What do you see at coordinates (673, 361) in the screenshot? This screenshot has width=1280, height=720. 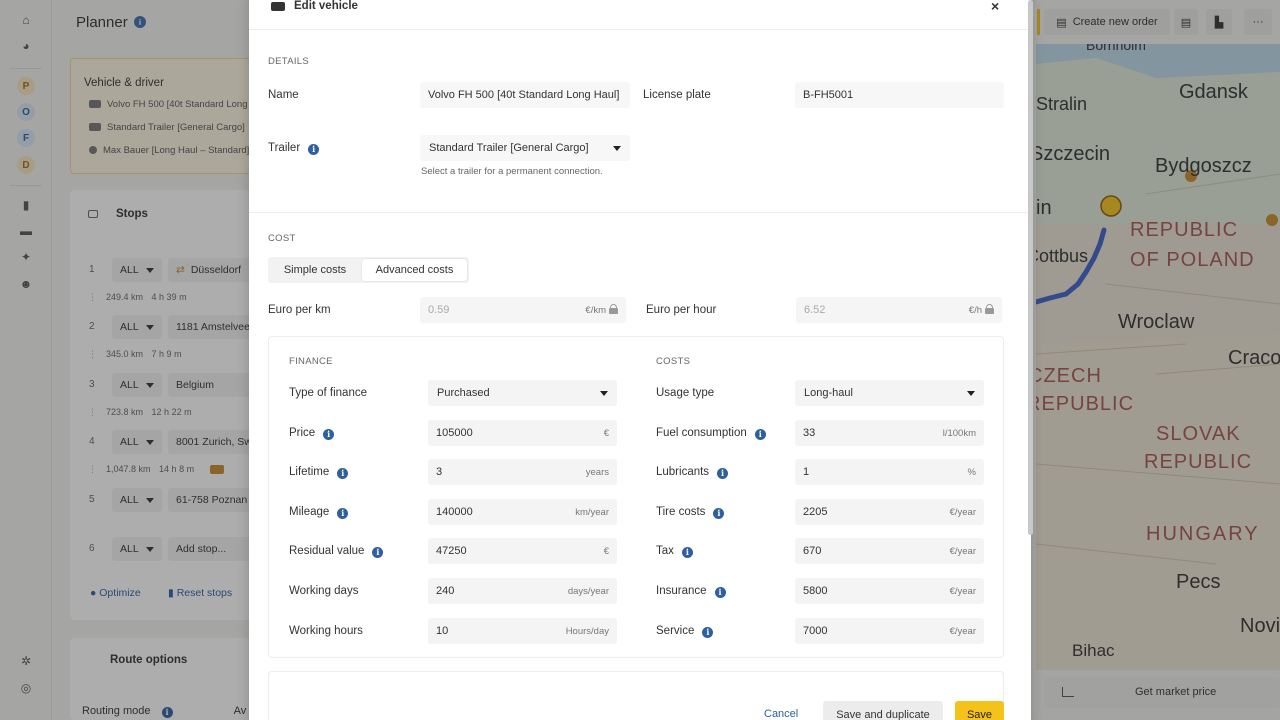 I see `costs-section-label: COSTS` at bounding box center [673, 361].